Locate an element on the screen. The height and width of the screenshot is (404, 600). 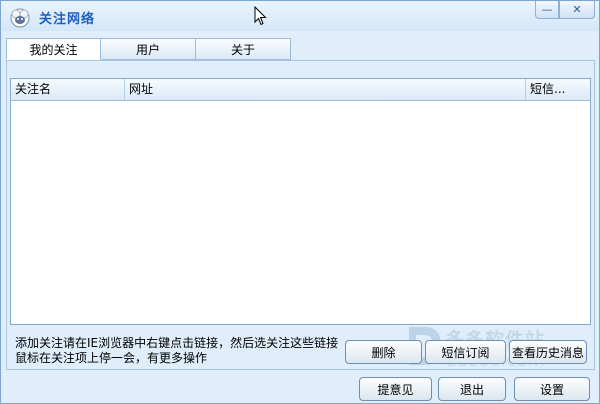
feedback-button: 提意见 is located at coordinates (395, 389).